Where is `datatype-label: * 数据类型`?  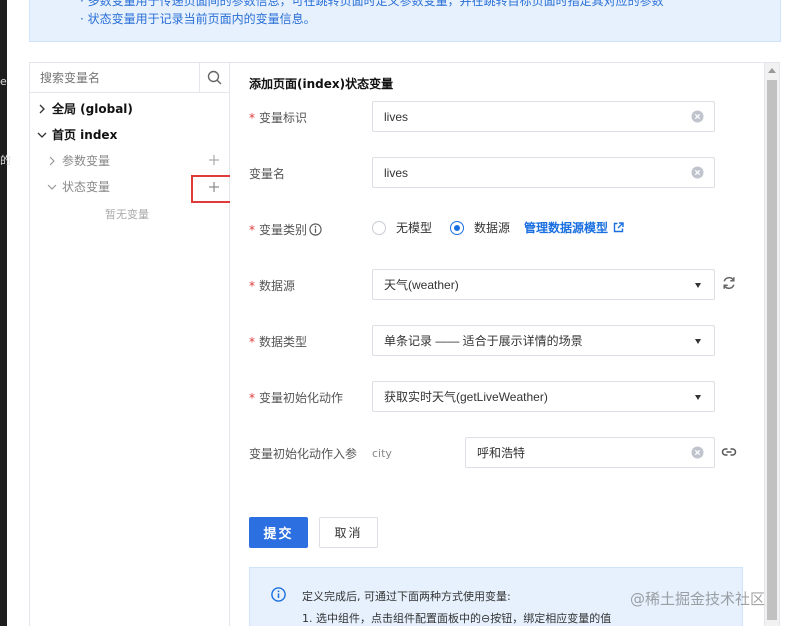
datatype-label: * 数据类型 is located at coordinates (278, 341).